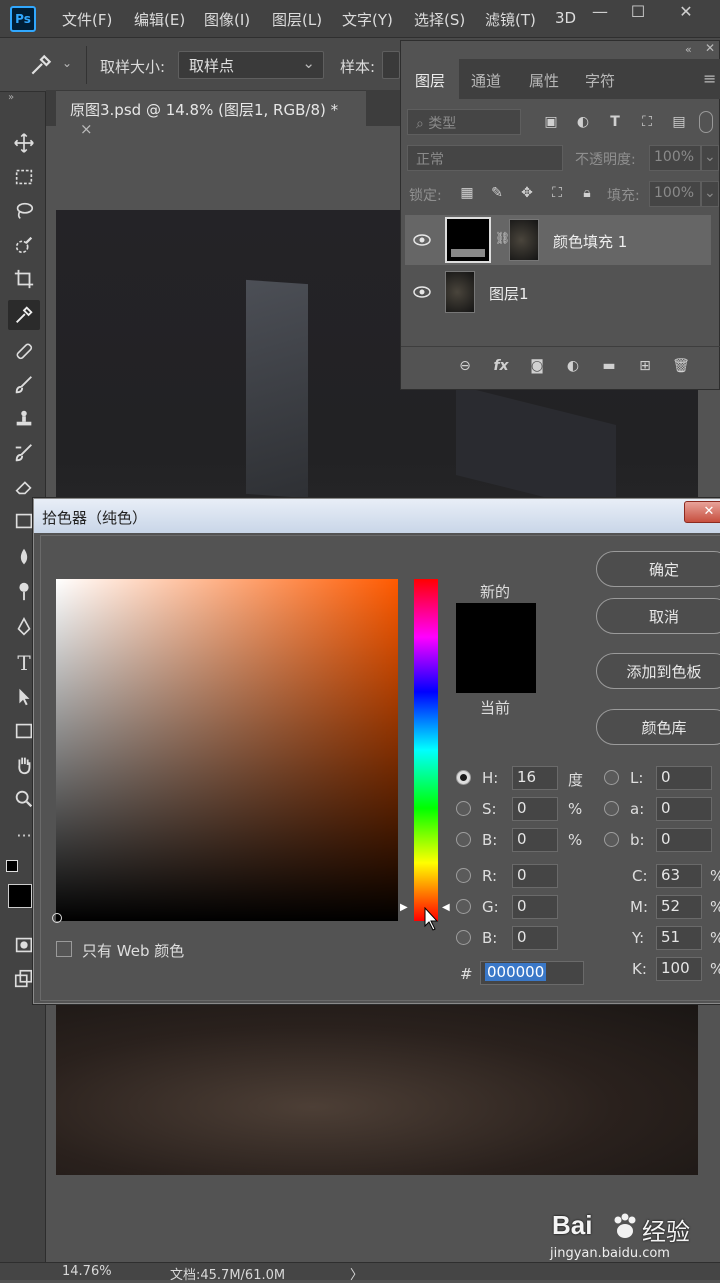 This screenshot has width=720, height=1283. I want to click on foreground-color-swatch, so click(20, 896).